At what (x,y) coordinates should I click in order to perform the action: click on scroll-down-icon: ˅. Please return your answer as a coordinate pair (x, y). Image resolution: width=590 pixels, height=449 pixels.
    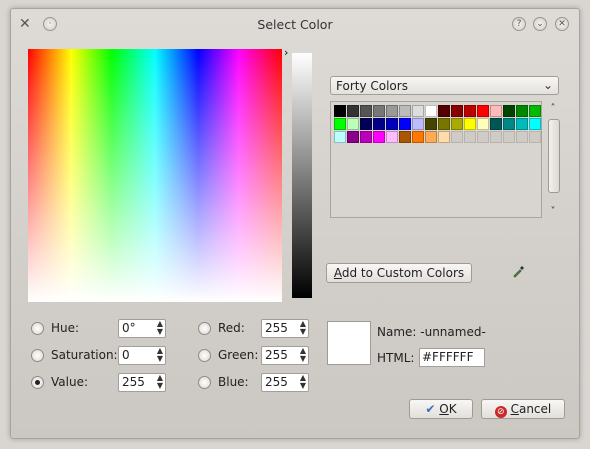
    Looking at the image, I should click on (553, 211).